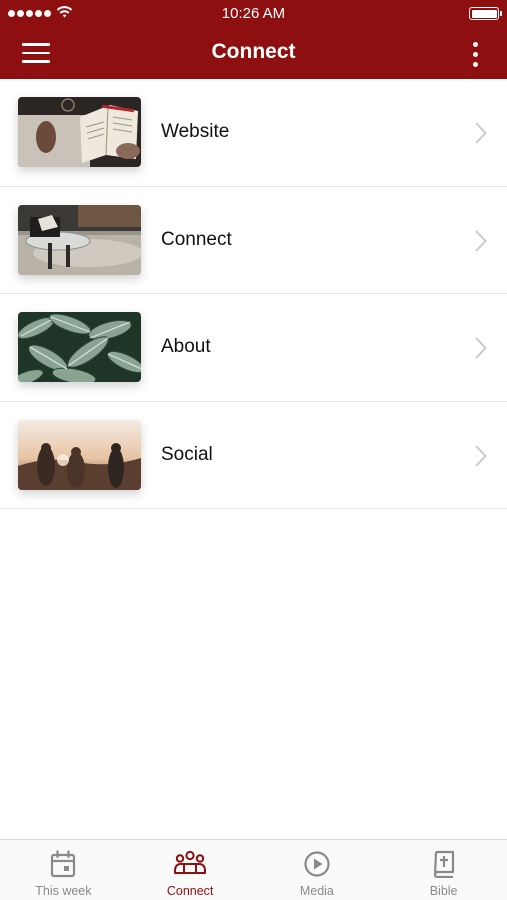  Describe the element at coordinates (196, 239) in the screenshot. I see `list-item-label: Connect` at that location.